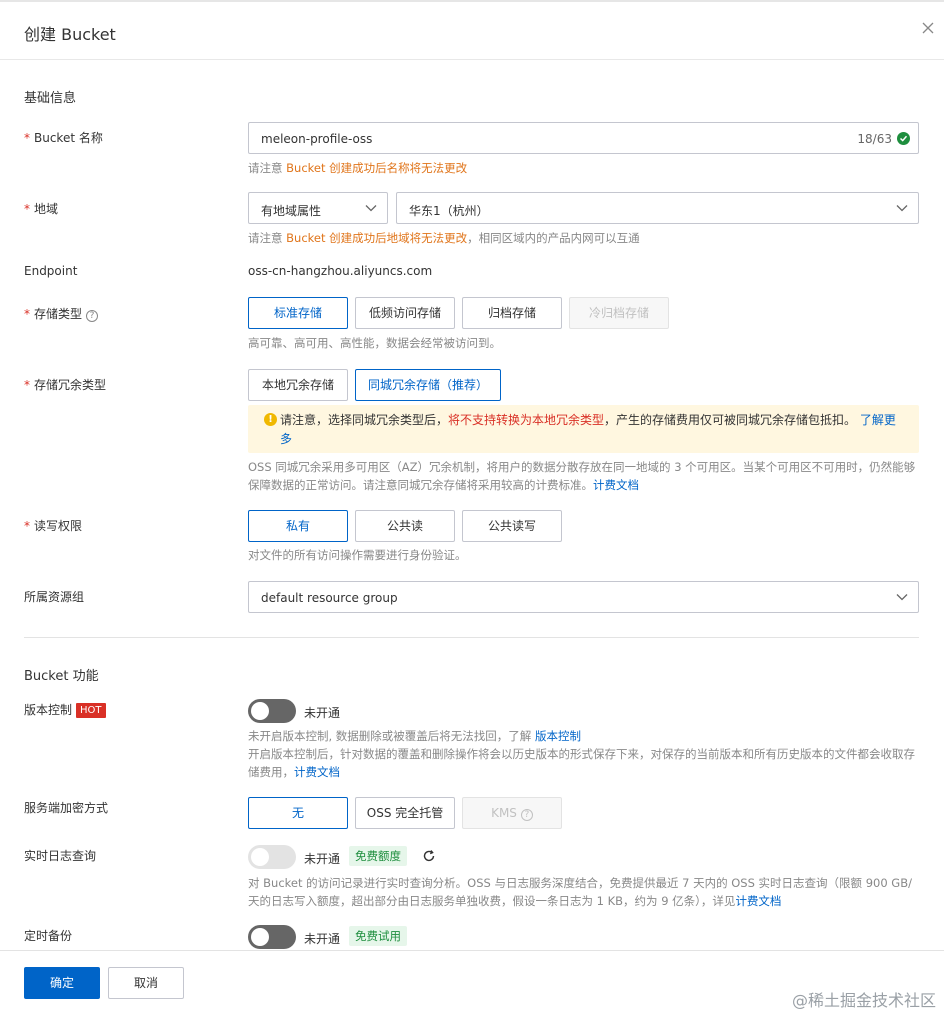 The height and width of the screenshot is (1013, 944). What do you see at coordinates (357, 555) in the screenshot?
I see `acl-hint: 对文件的所有访问操作需要进行身份验证。` at bounding box center [357, 555].